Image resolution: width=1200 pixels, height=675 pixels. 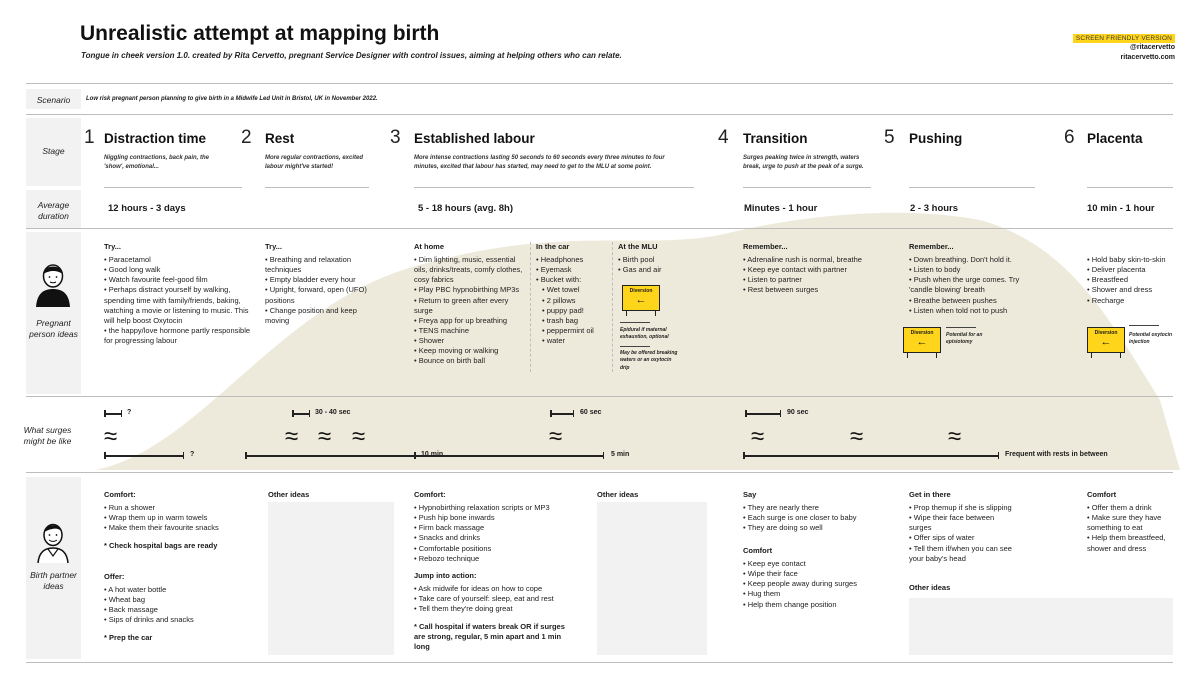 I want to click on stage-number: 5, so click(x=889, y=137).